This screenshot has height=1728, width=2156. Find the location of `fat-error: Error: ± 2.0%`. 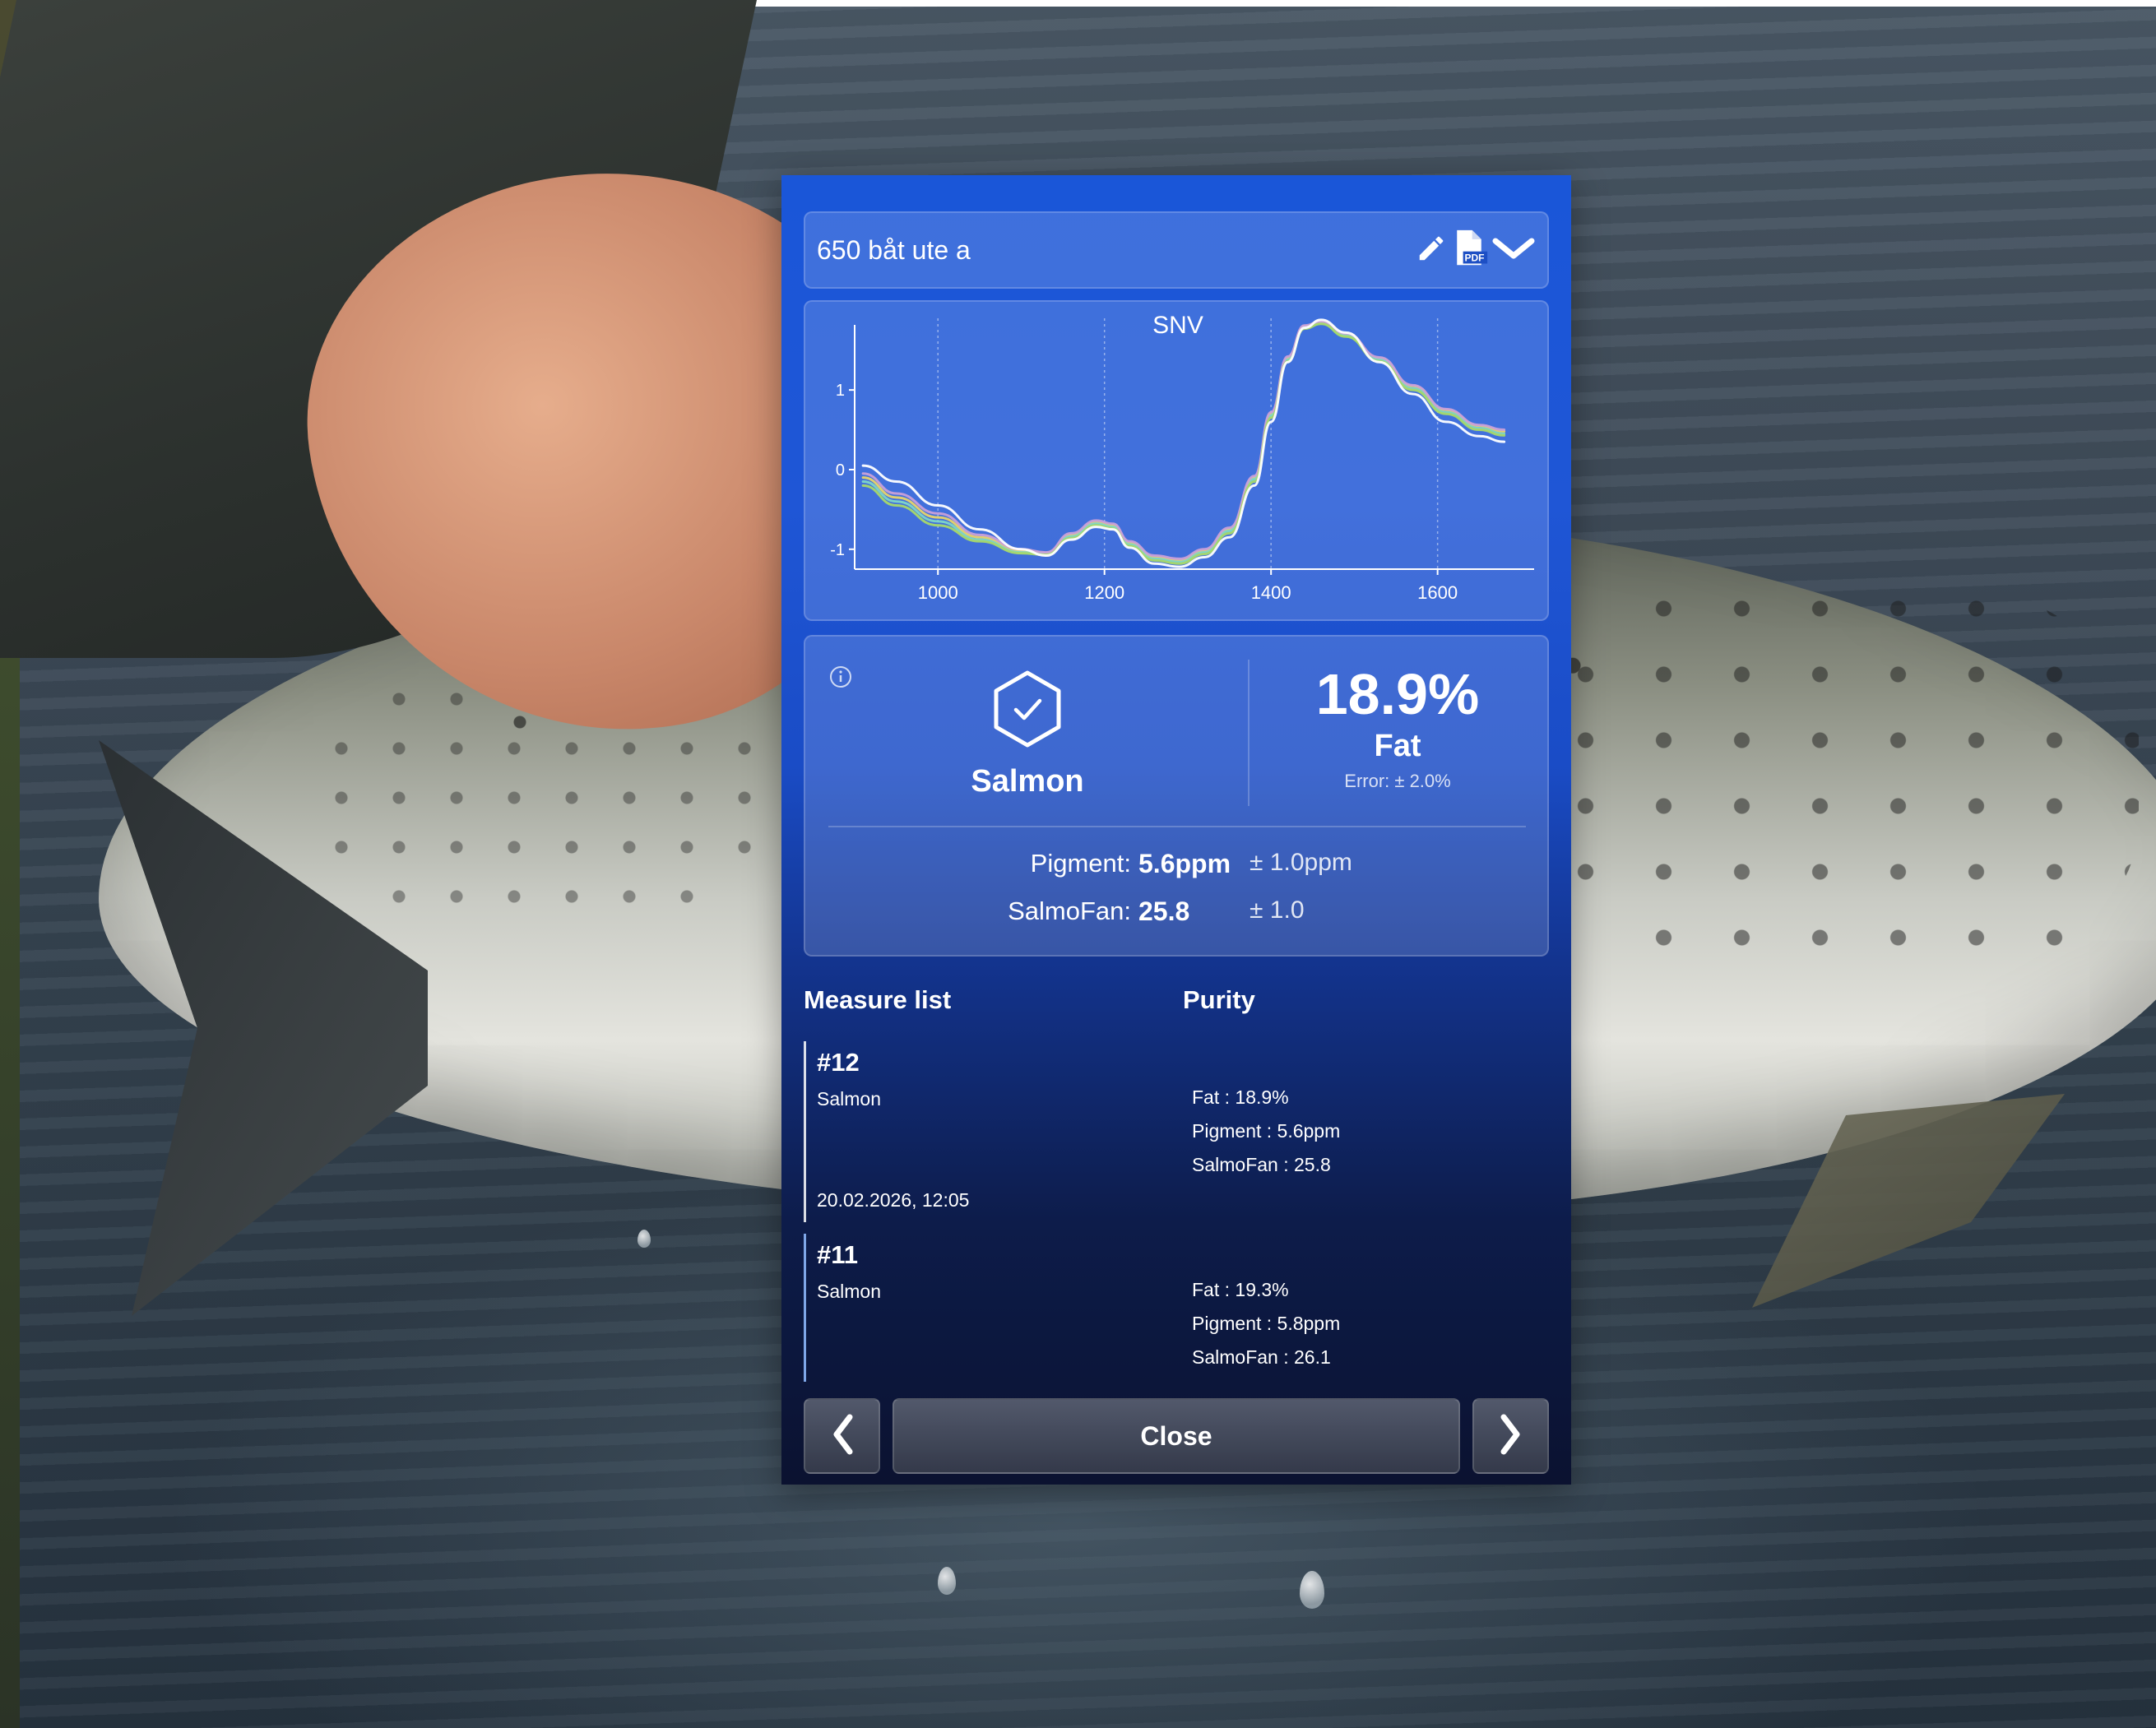

fat-error: Error: ± 2.0% is located at coordinates (1397, 781).